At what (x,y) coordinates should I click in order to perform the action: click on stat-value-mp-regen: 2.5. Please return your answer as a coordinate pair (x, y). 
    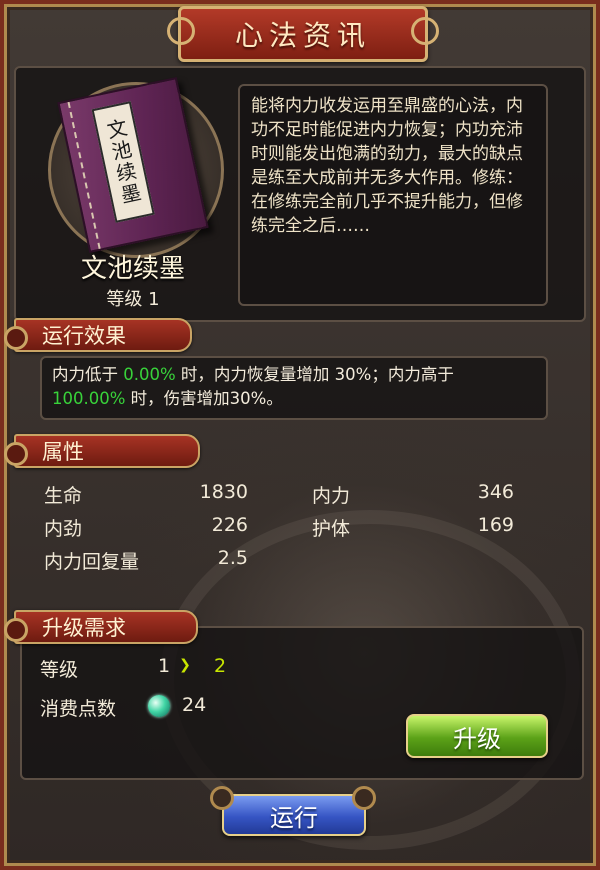
    Looking at the image, I should click on (232, 558).